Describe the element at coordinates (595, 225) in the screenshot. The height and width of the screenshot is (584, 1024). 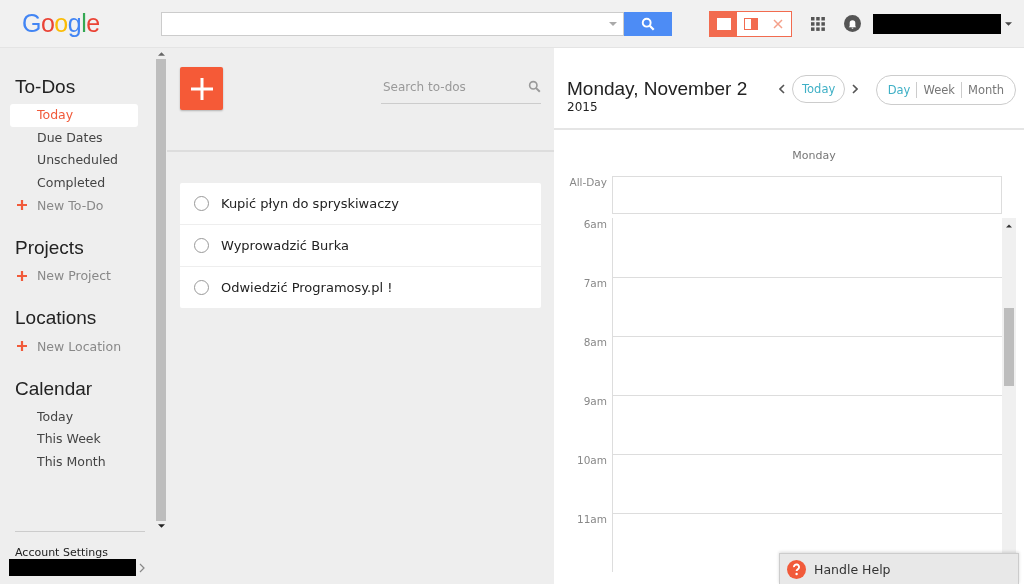
I see `hour-label: 6am` at that location.